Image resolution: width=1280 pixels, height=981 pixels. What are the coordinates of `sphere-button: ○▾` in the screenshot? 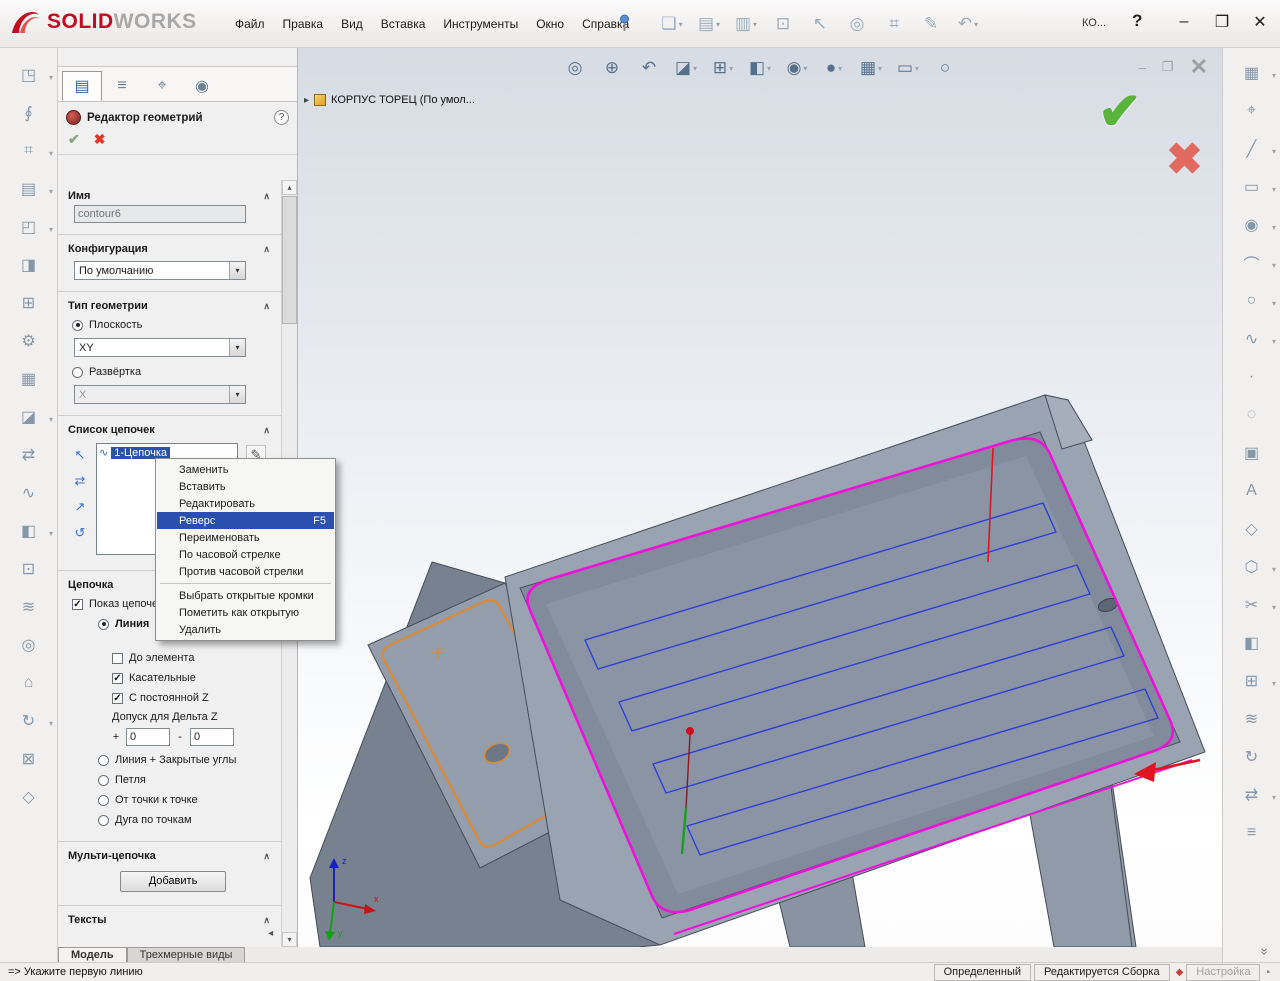 It's located at (945, 68).